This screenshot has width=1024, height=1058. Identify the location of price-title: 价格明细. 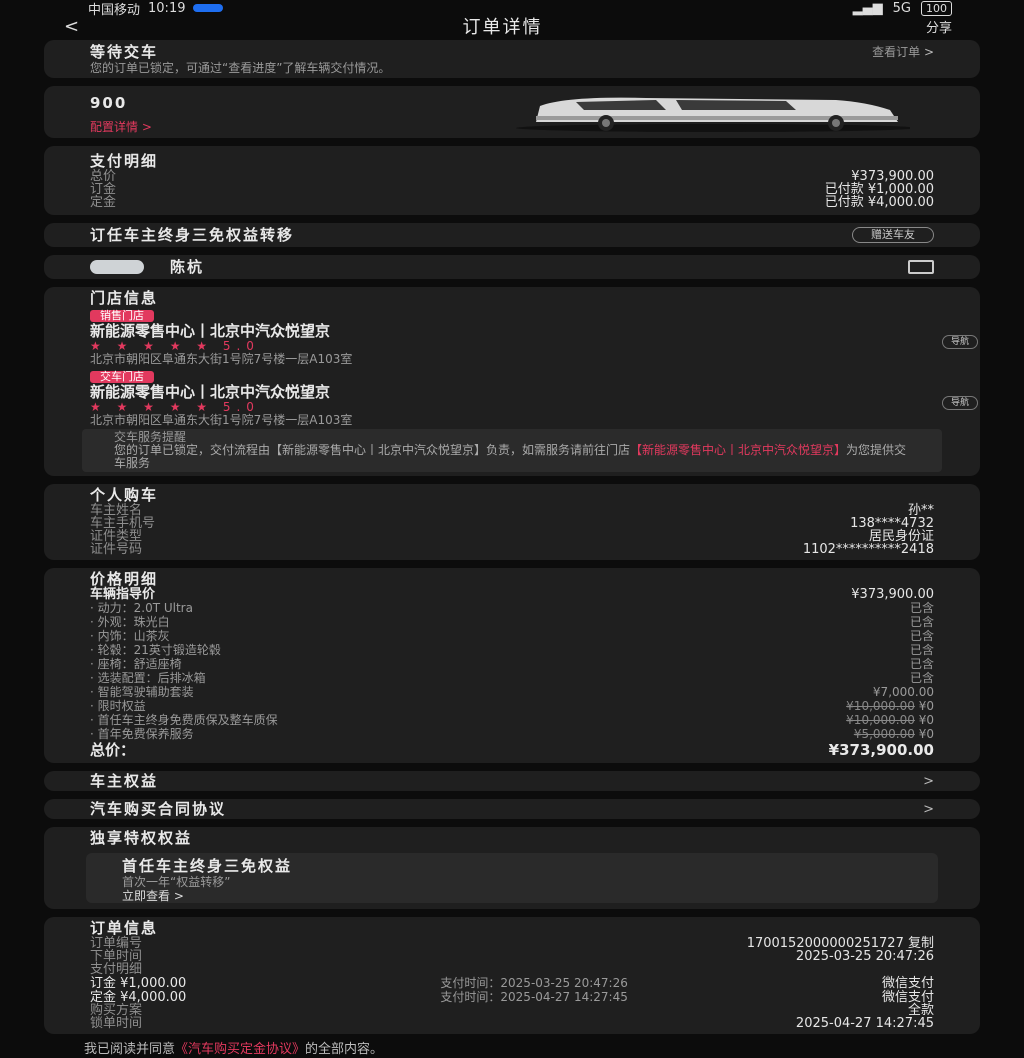
(124, 579).